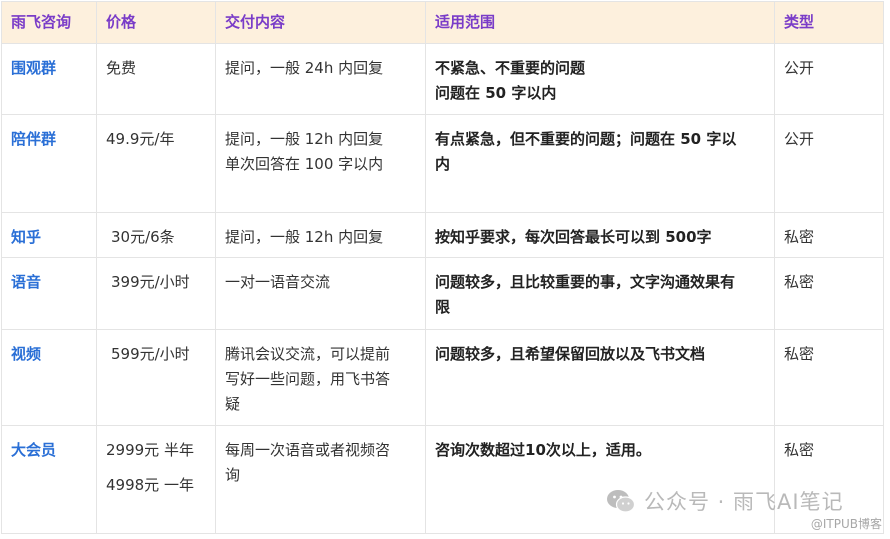 The image size is (890, 539). I want to click on plan-scope: 问题较多，且希望保留回放以及飞书文档, so click(600, 377).